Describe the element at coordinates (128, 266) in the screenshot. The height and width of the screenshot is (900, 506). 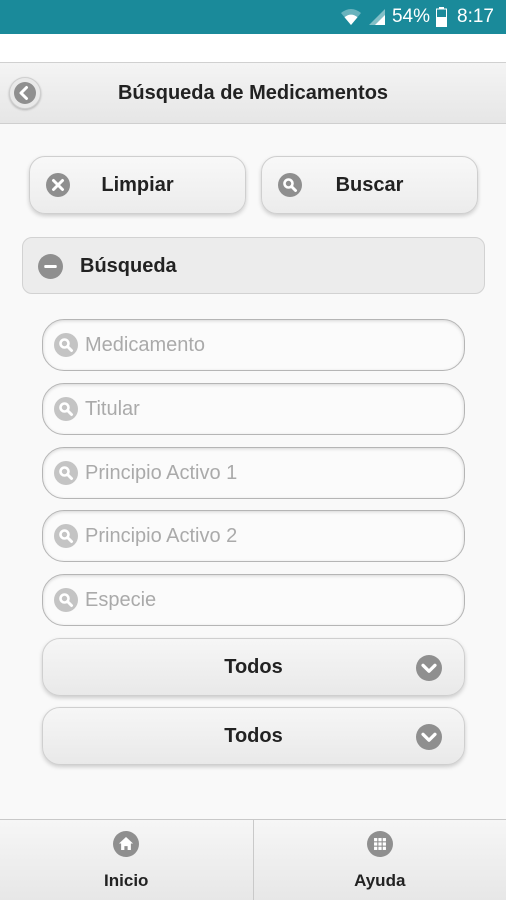
I see `search-section-title: Búsqueda` at that location.